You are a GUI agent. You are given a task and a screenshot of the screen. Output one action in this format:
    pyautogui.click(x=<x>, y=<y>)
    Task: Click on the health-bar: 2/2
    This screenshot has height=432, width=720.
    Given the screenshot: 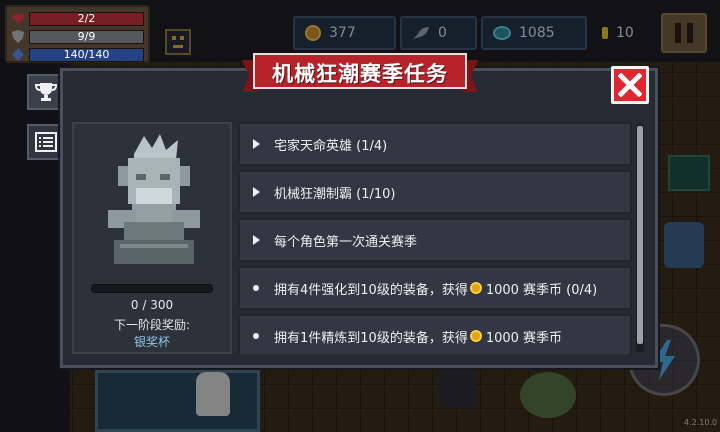 What is the action you would take?
    pyautogui.click(x=86, y=18)
    